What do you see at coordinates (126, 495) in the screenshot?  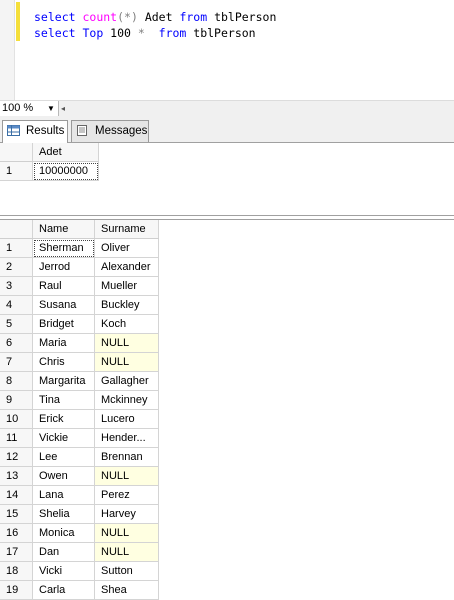 I see `cell-surname: Perez` at bounding box center [126, 495].